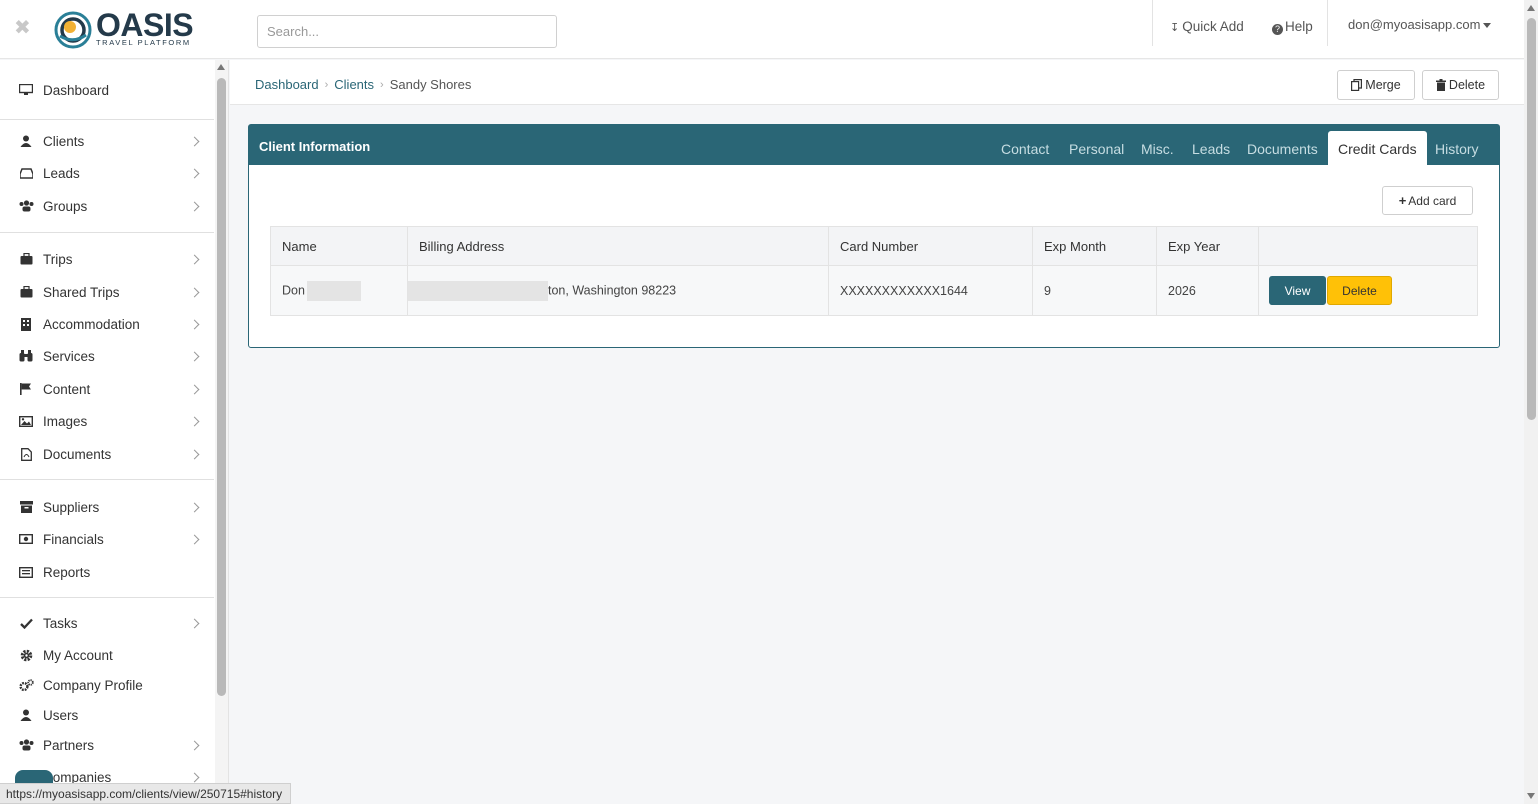  Describe the element at coordinates (107, 259) in the screenshot. I see `sidebar-item-trips: Trips` at that location.